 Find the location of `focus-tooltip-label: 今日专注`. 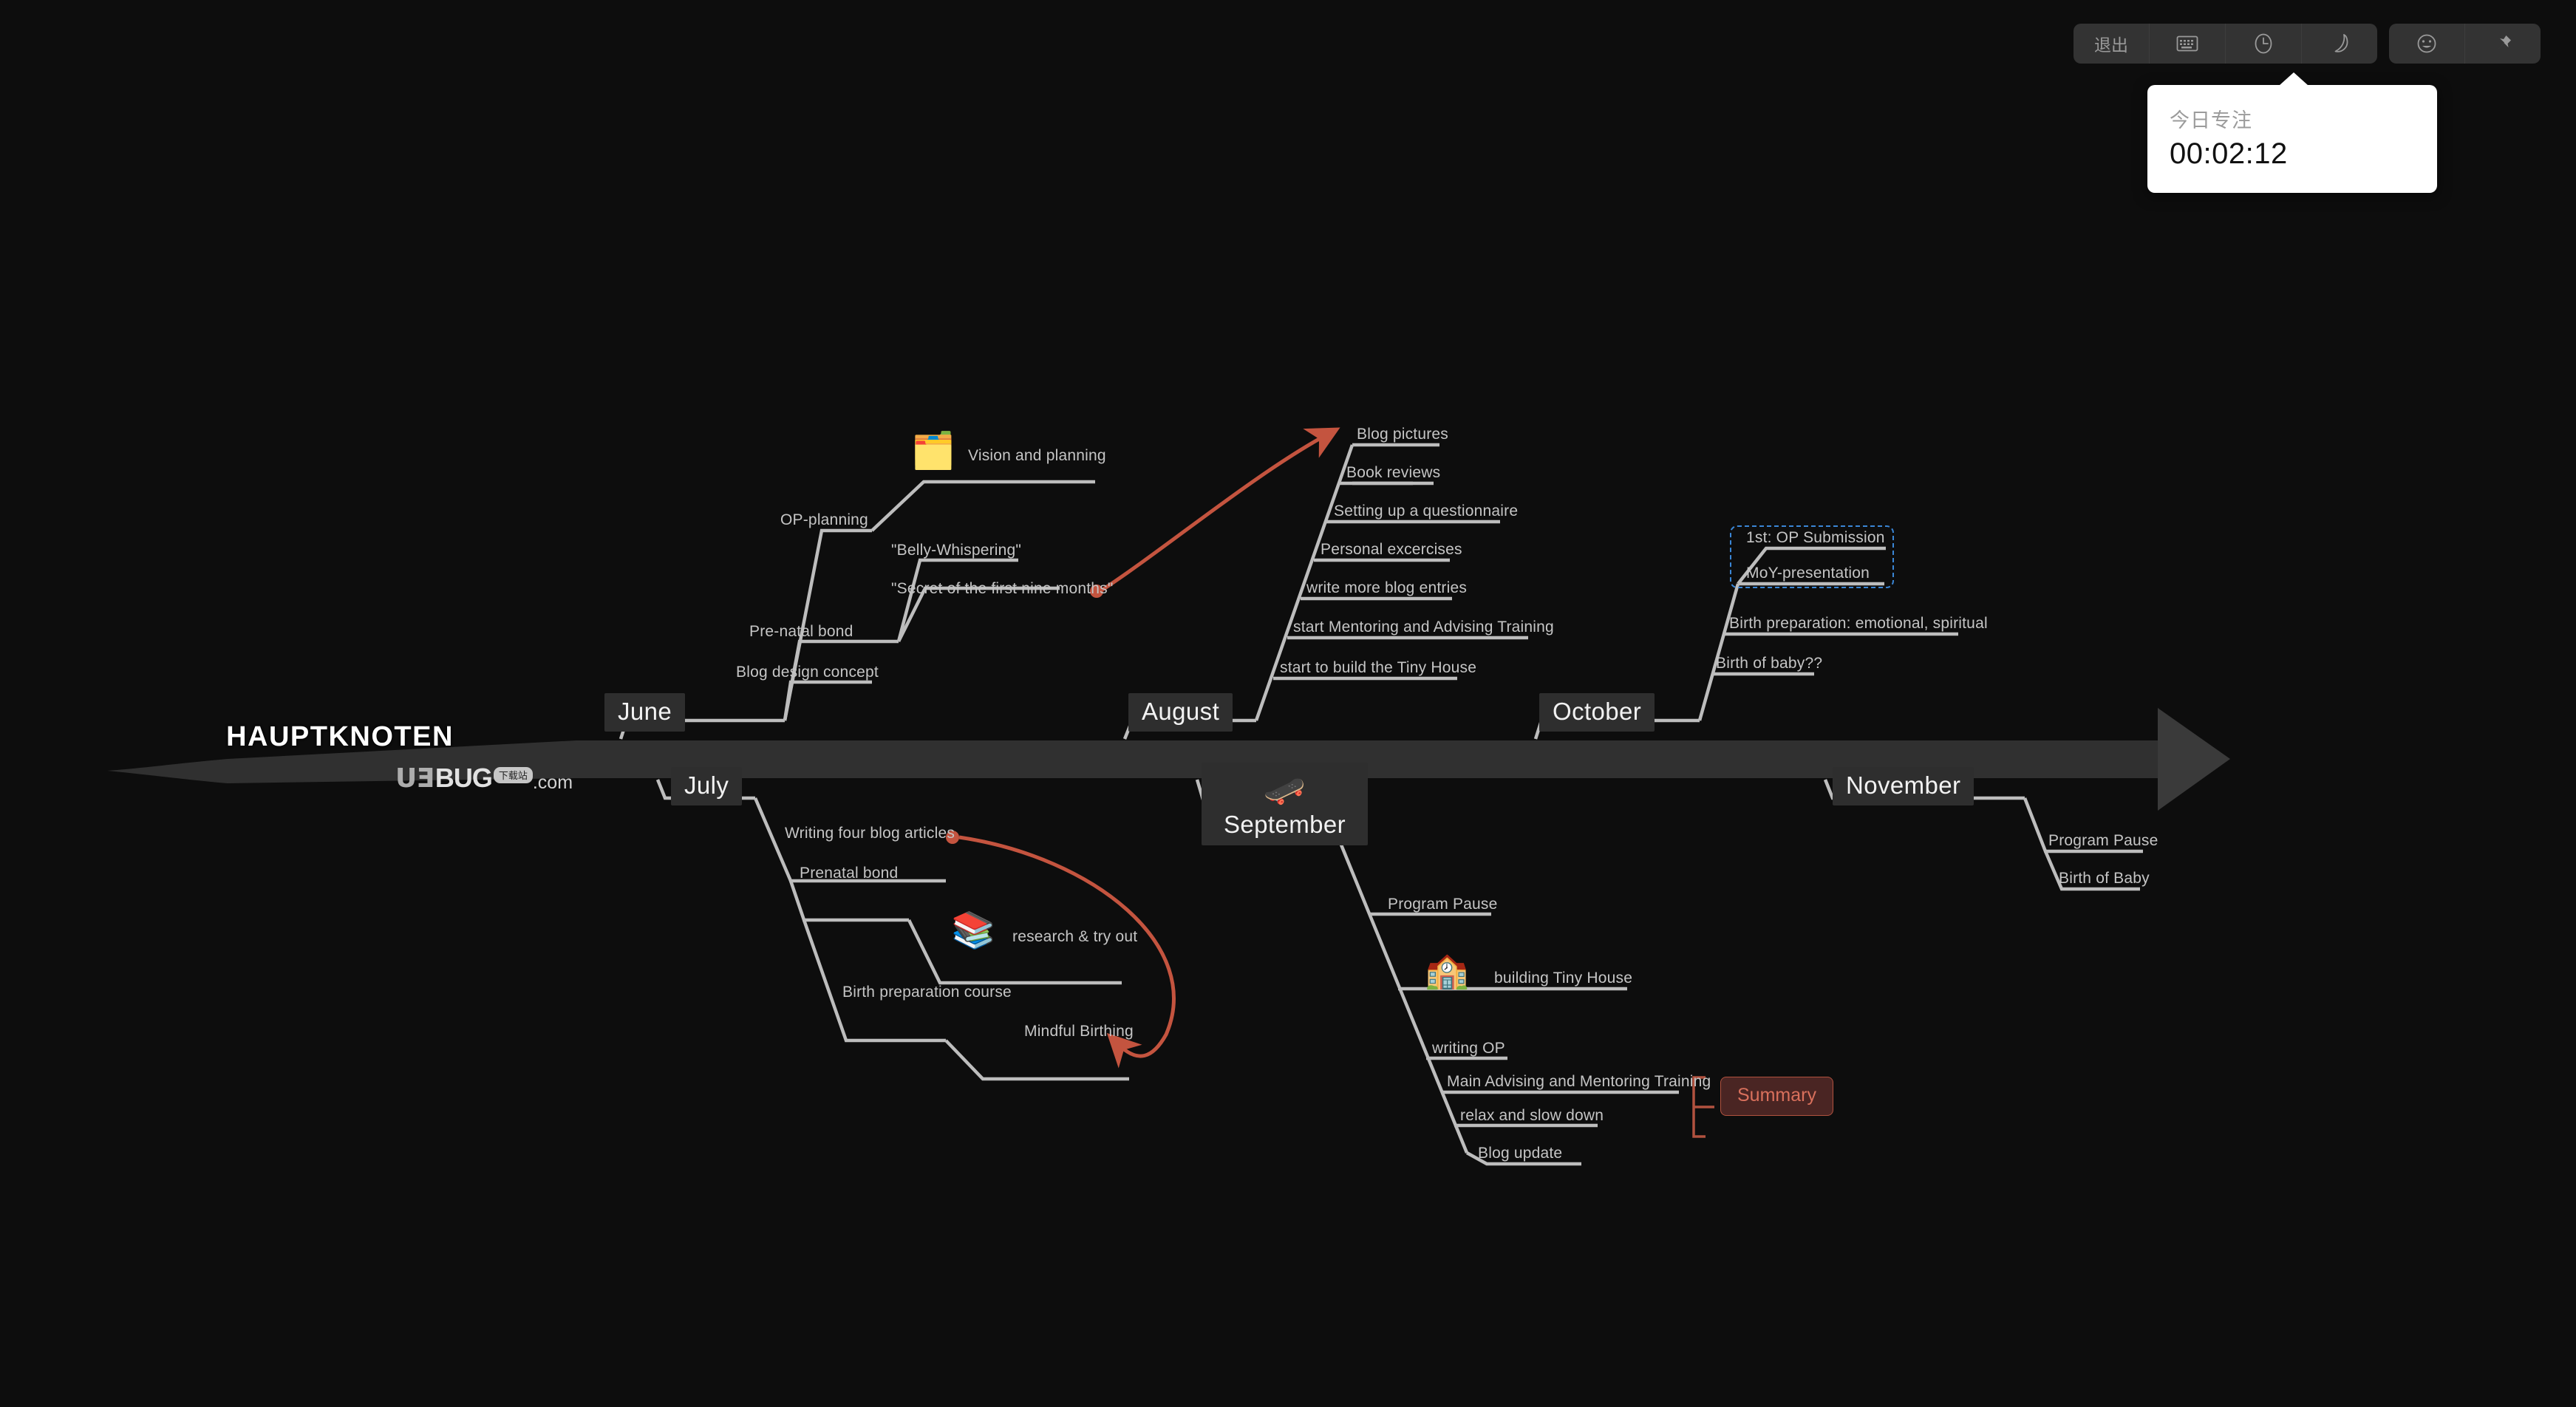

focus-tooltip-label: 今日专注 is located at coordinates (2211, 120).